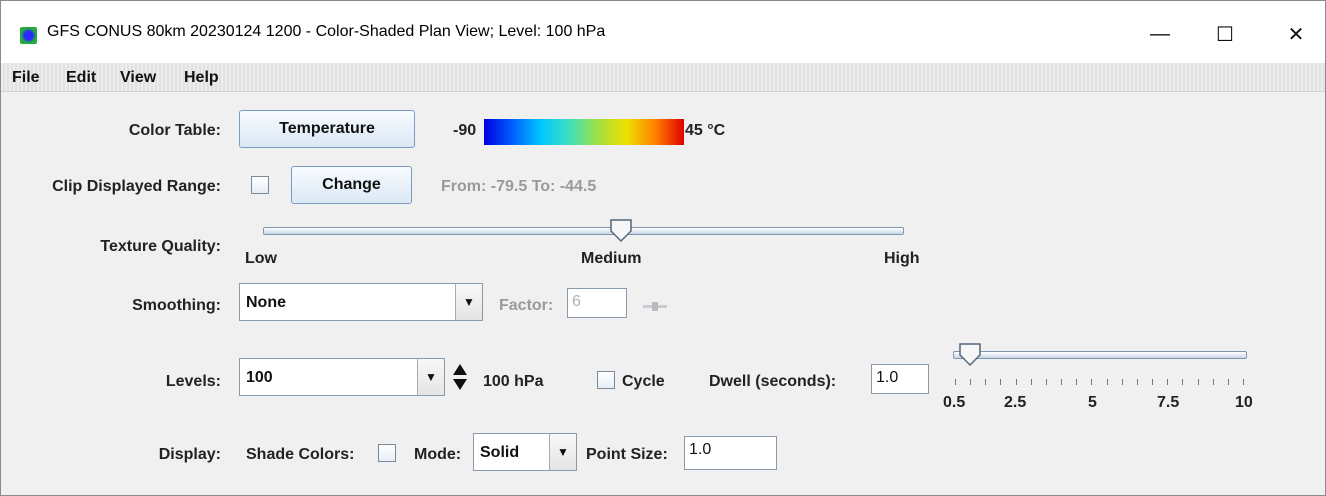 The height and width of the screenshot is (496, 1326). Describe the element at coordinates (1244, 402) in the screenshot. I see `dwell-tick-label: 10` at that location.